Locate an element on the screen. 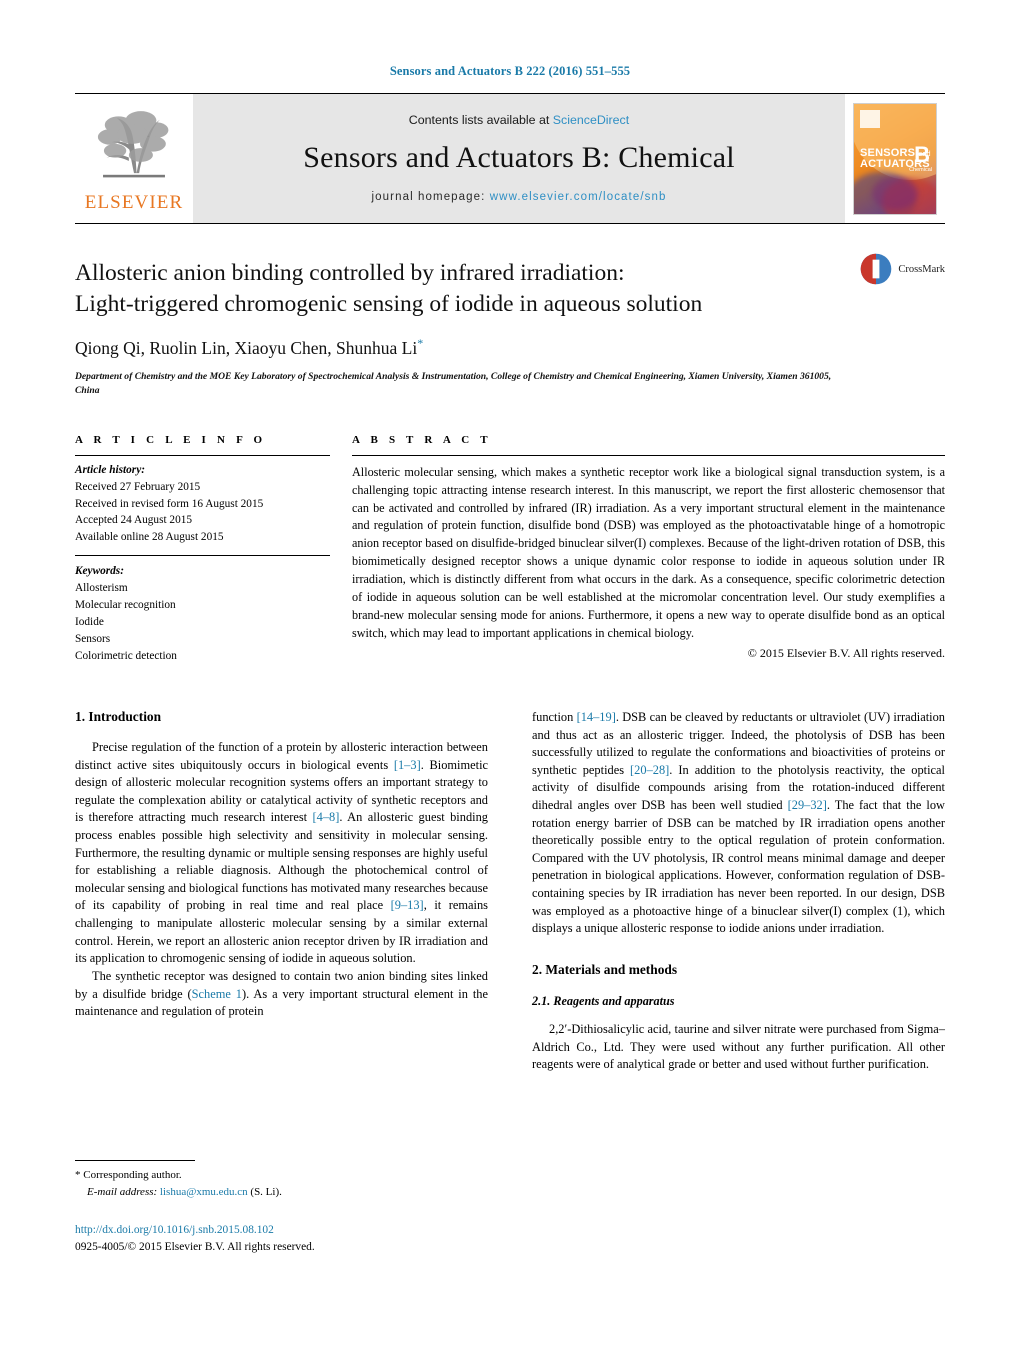  keywords-label: Keywords: is located at coordinates (99, 571).